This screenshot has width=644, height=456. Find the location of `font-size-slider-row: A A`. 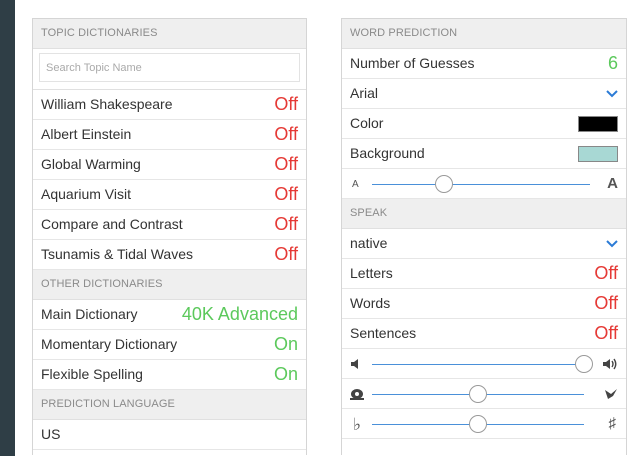

font-size-slider-row: A A is located at coordinates (484, 184).